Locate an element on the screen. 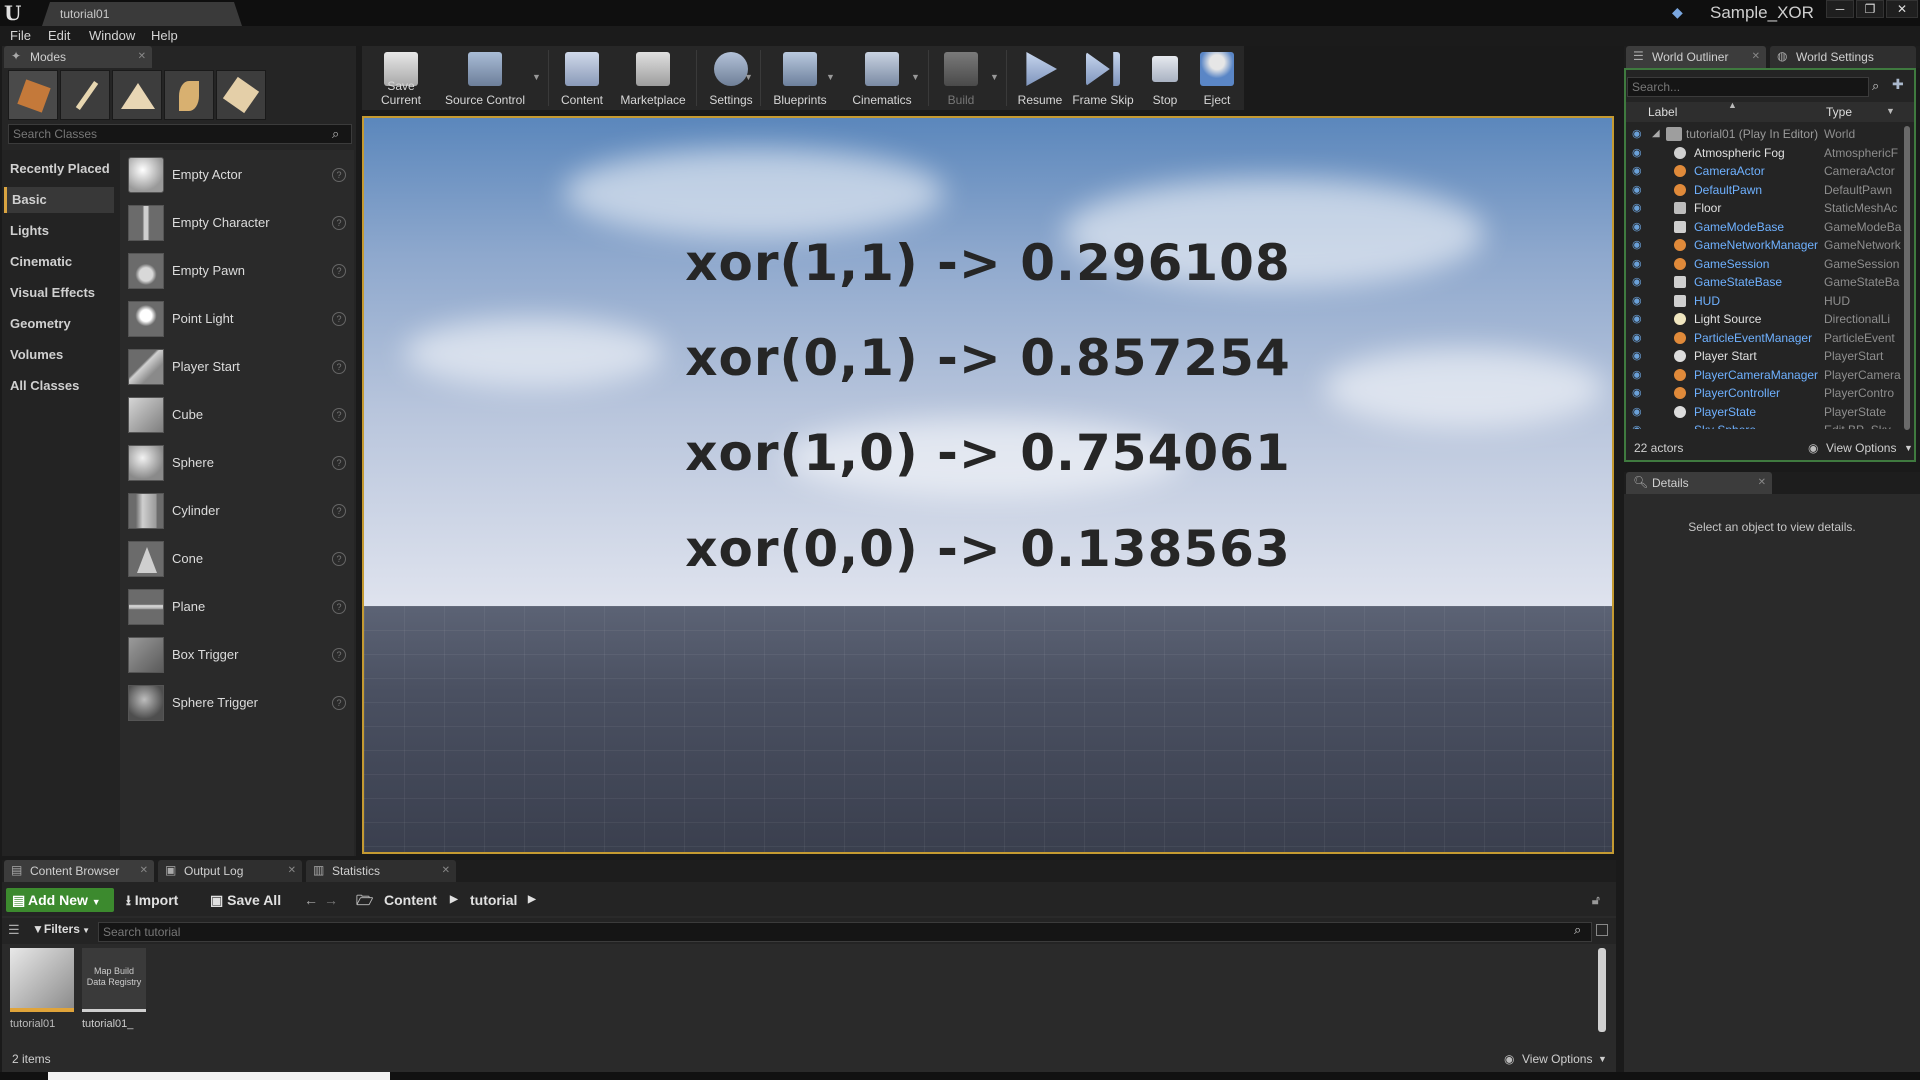  class-item-cylinder: Cylinder ? is located at coordinates (239, 511).